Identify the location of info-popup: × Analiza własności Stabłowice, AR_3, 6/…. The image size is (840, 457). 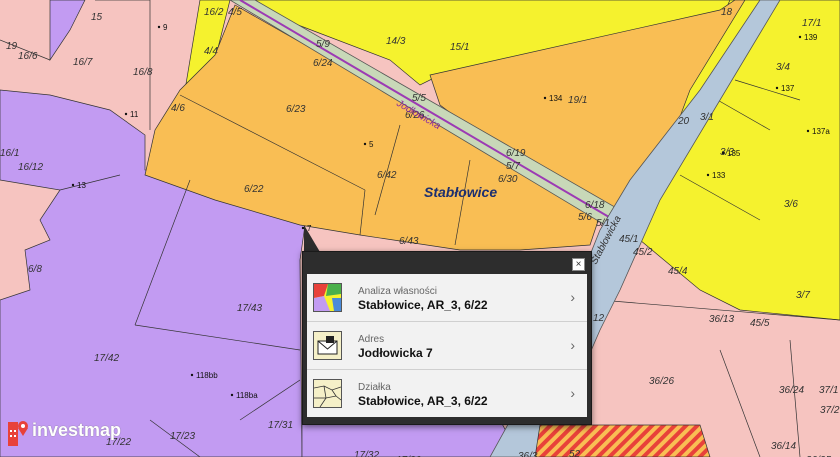
(447, 338).